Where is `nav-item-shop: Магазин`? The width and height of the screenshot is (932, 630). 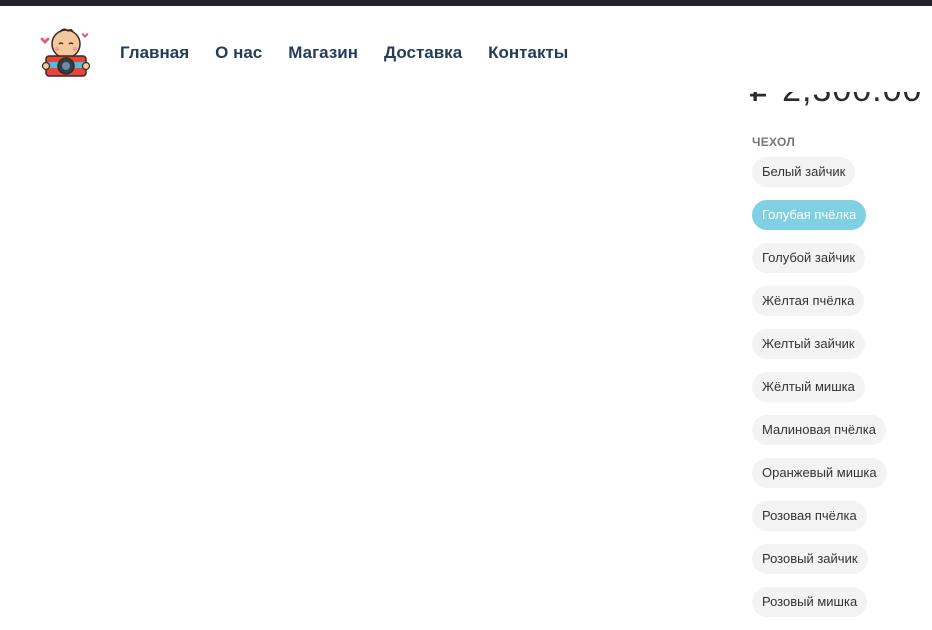 nav-item-shop: Магазин is located at coordinates (323, 53).